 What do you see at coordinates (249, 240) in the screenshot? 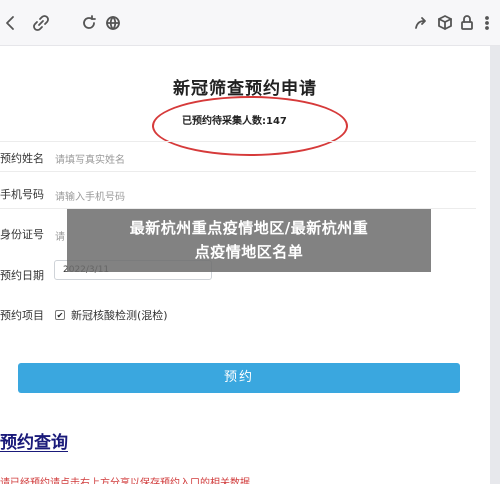
I see `headline-banner: 最新杭州重点疫情地区/最新杭州重 点疫情地区名单` at bounding box center [249, 240].